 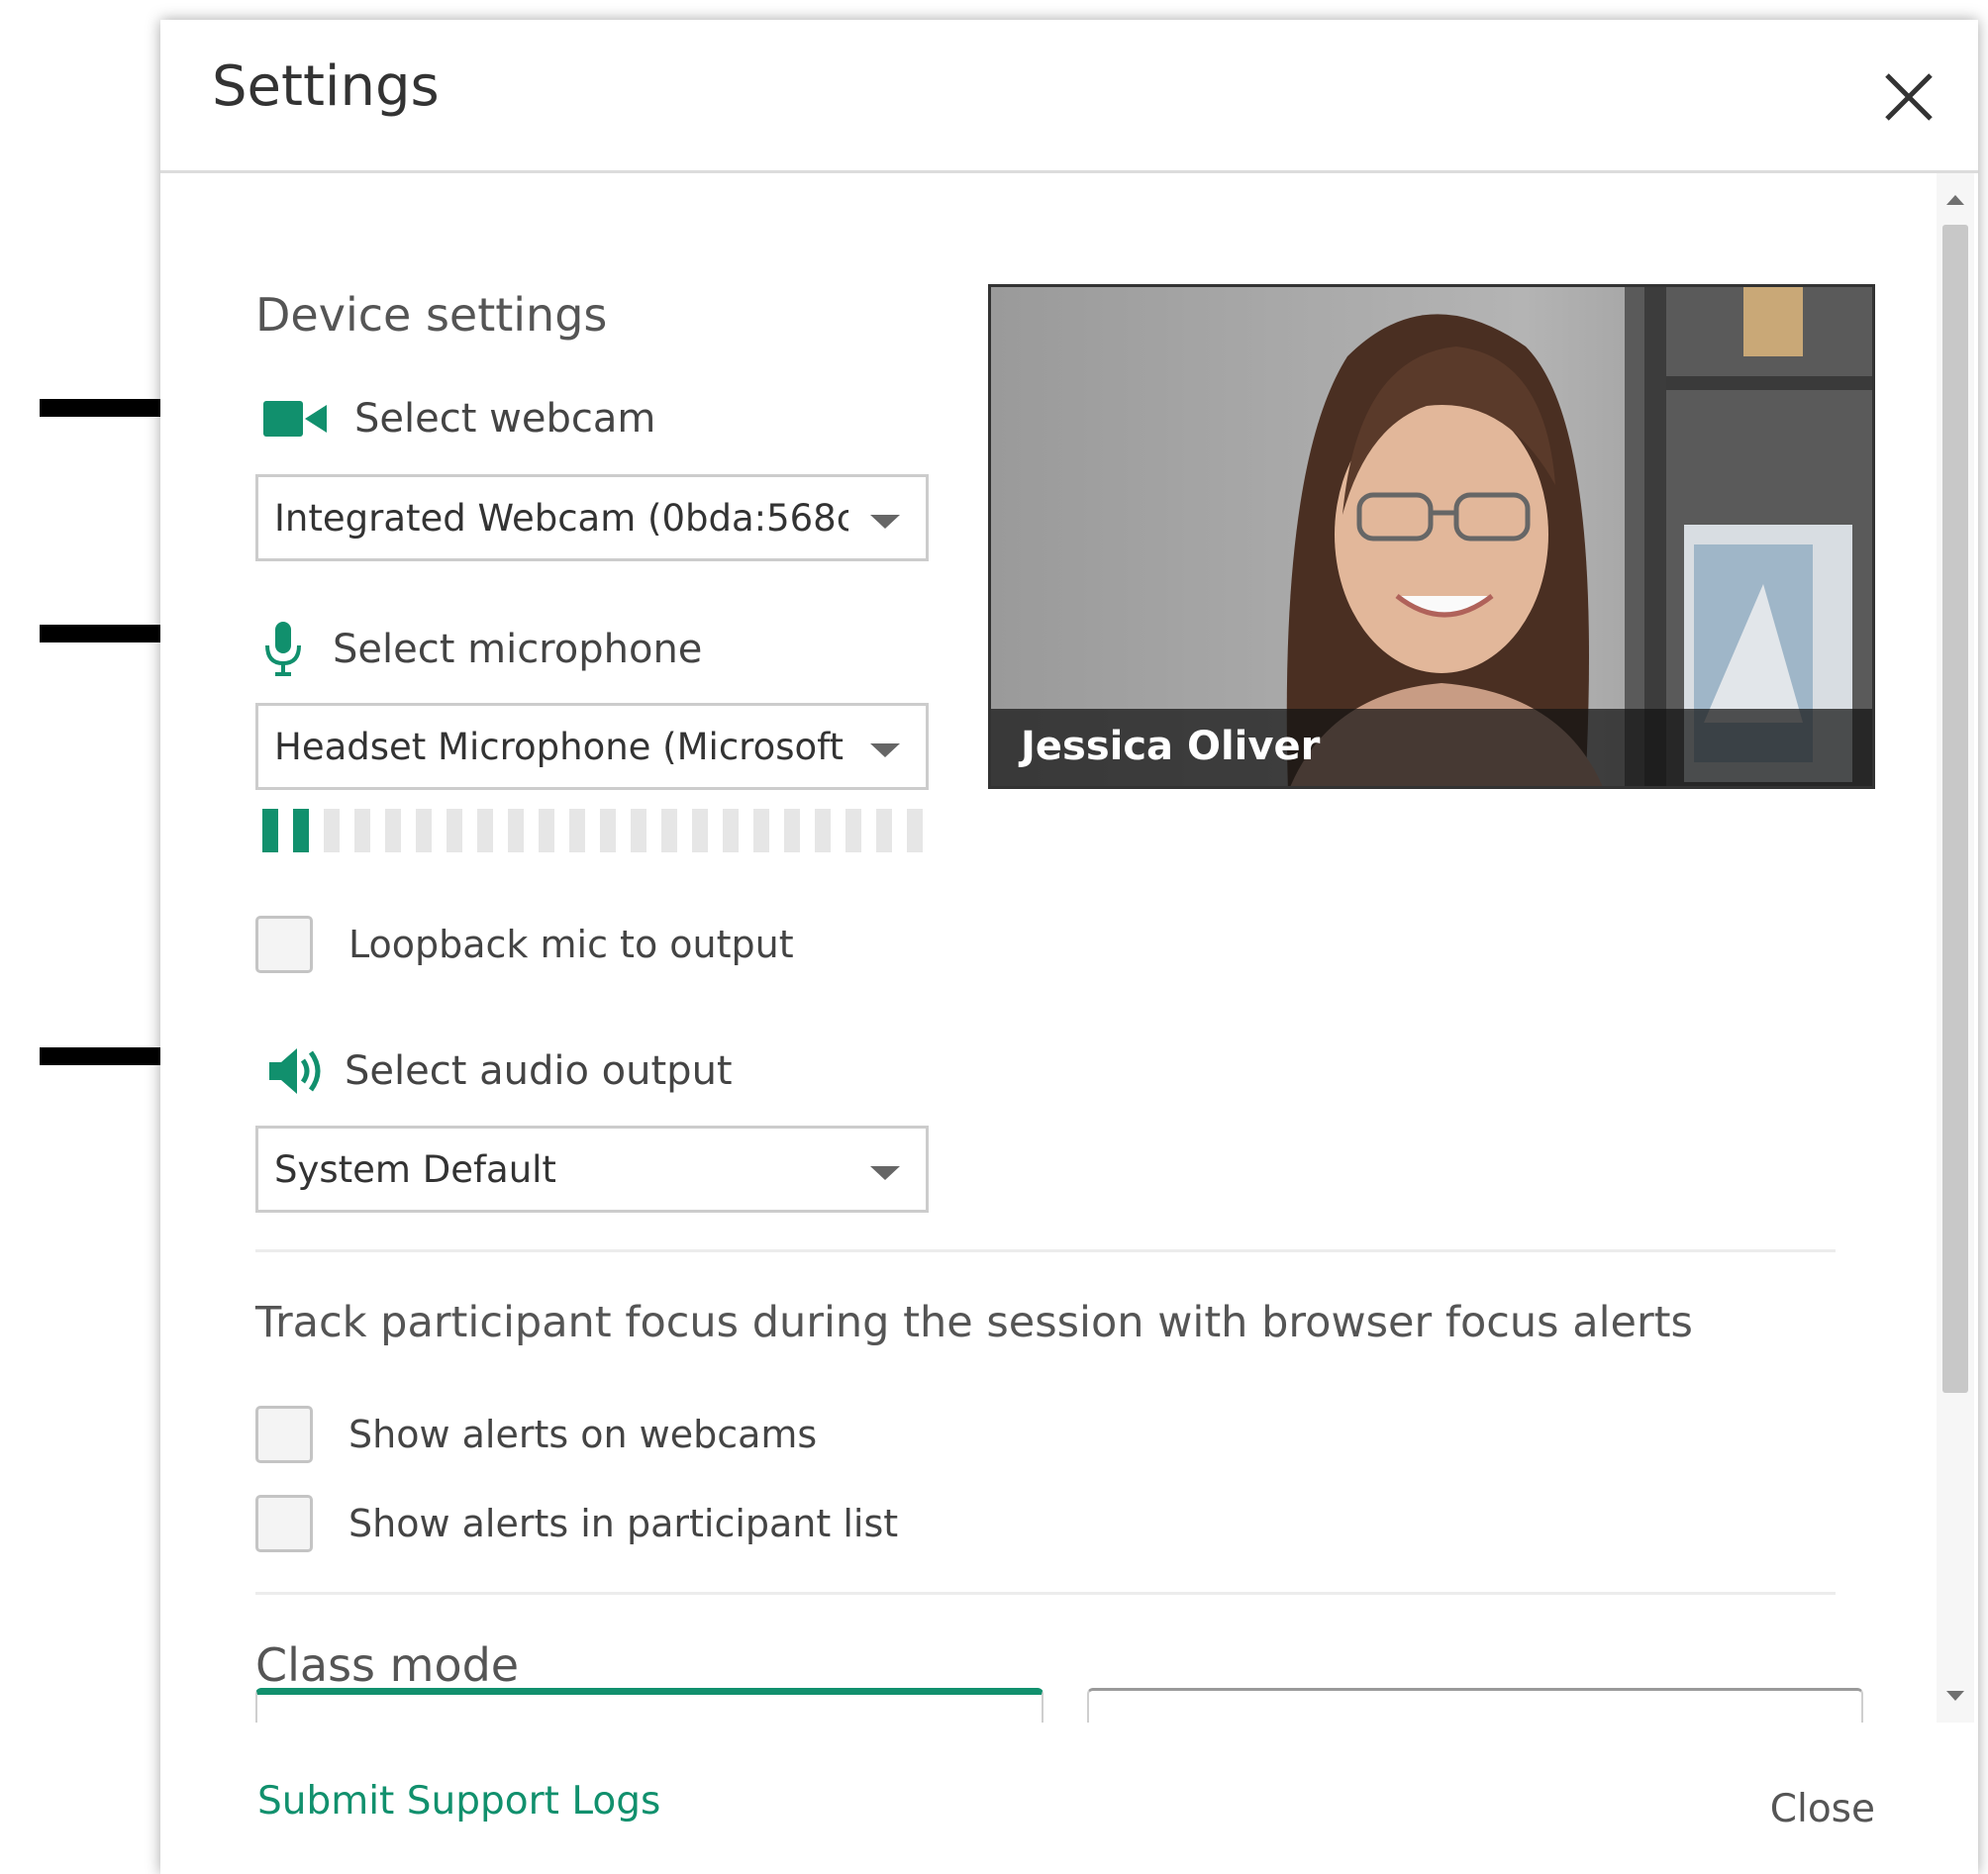 I want to click on microphone-level-meter, so click(x=592, y=830).